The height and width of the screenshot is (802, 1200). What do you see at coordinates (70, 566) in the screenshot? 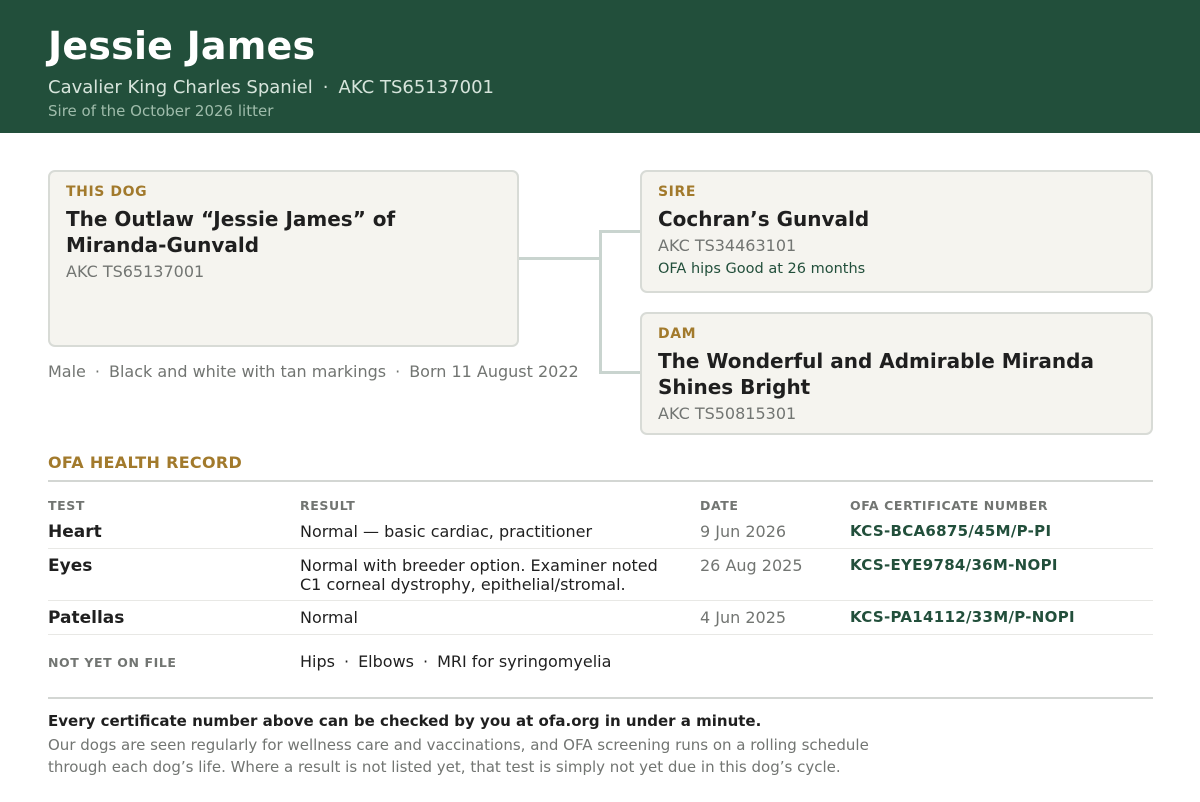
I see `test-name: Eyes` at bounding box center [70, 566].